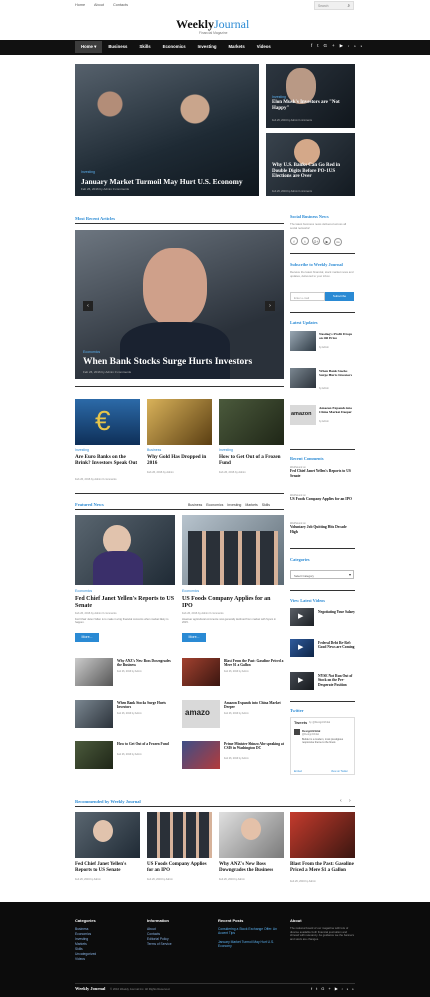  I want to click on top-link-contacts: Contacts, so click(120, 5).